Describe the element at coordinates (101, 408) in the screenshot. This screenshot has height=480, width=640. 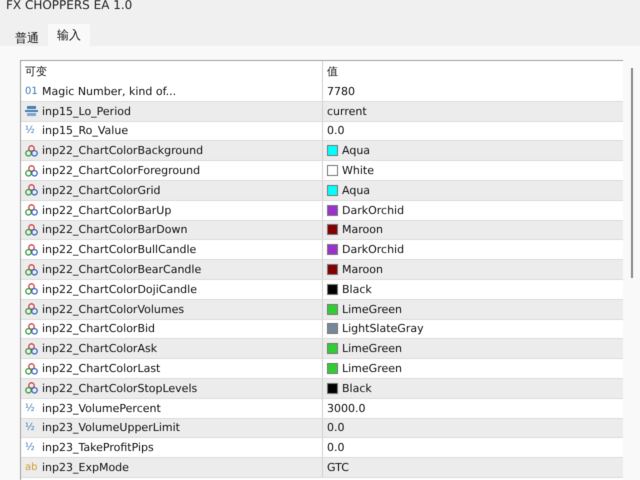
I see `parameter-name: inp23_VolumePercent` at that location.